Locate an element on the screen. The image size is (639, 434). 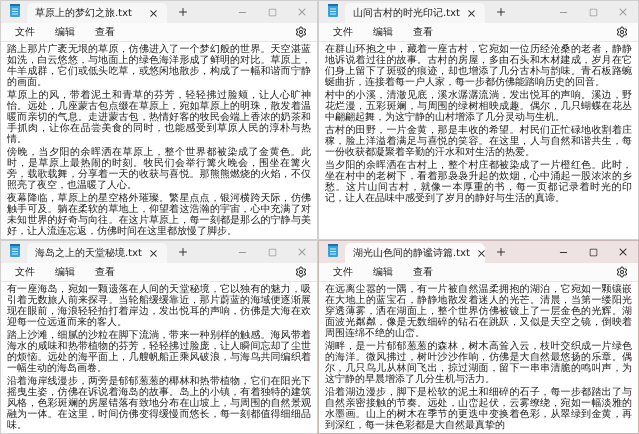
file-tab: 湖光山色间的静谧诗篇.txt is located at coordinates (415, 253).